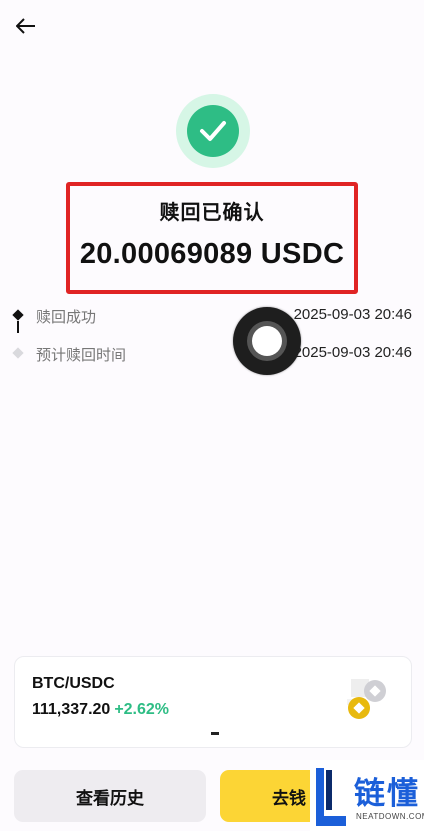  Describe the element at coordinates (66, 317) in the screenshot. I see `timeline-label: 赎回成功` at that location.